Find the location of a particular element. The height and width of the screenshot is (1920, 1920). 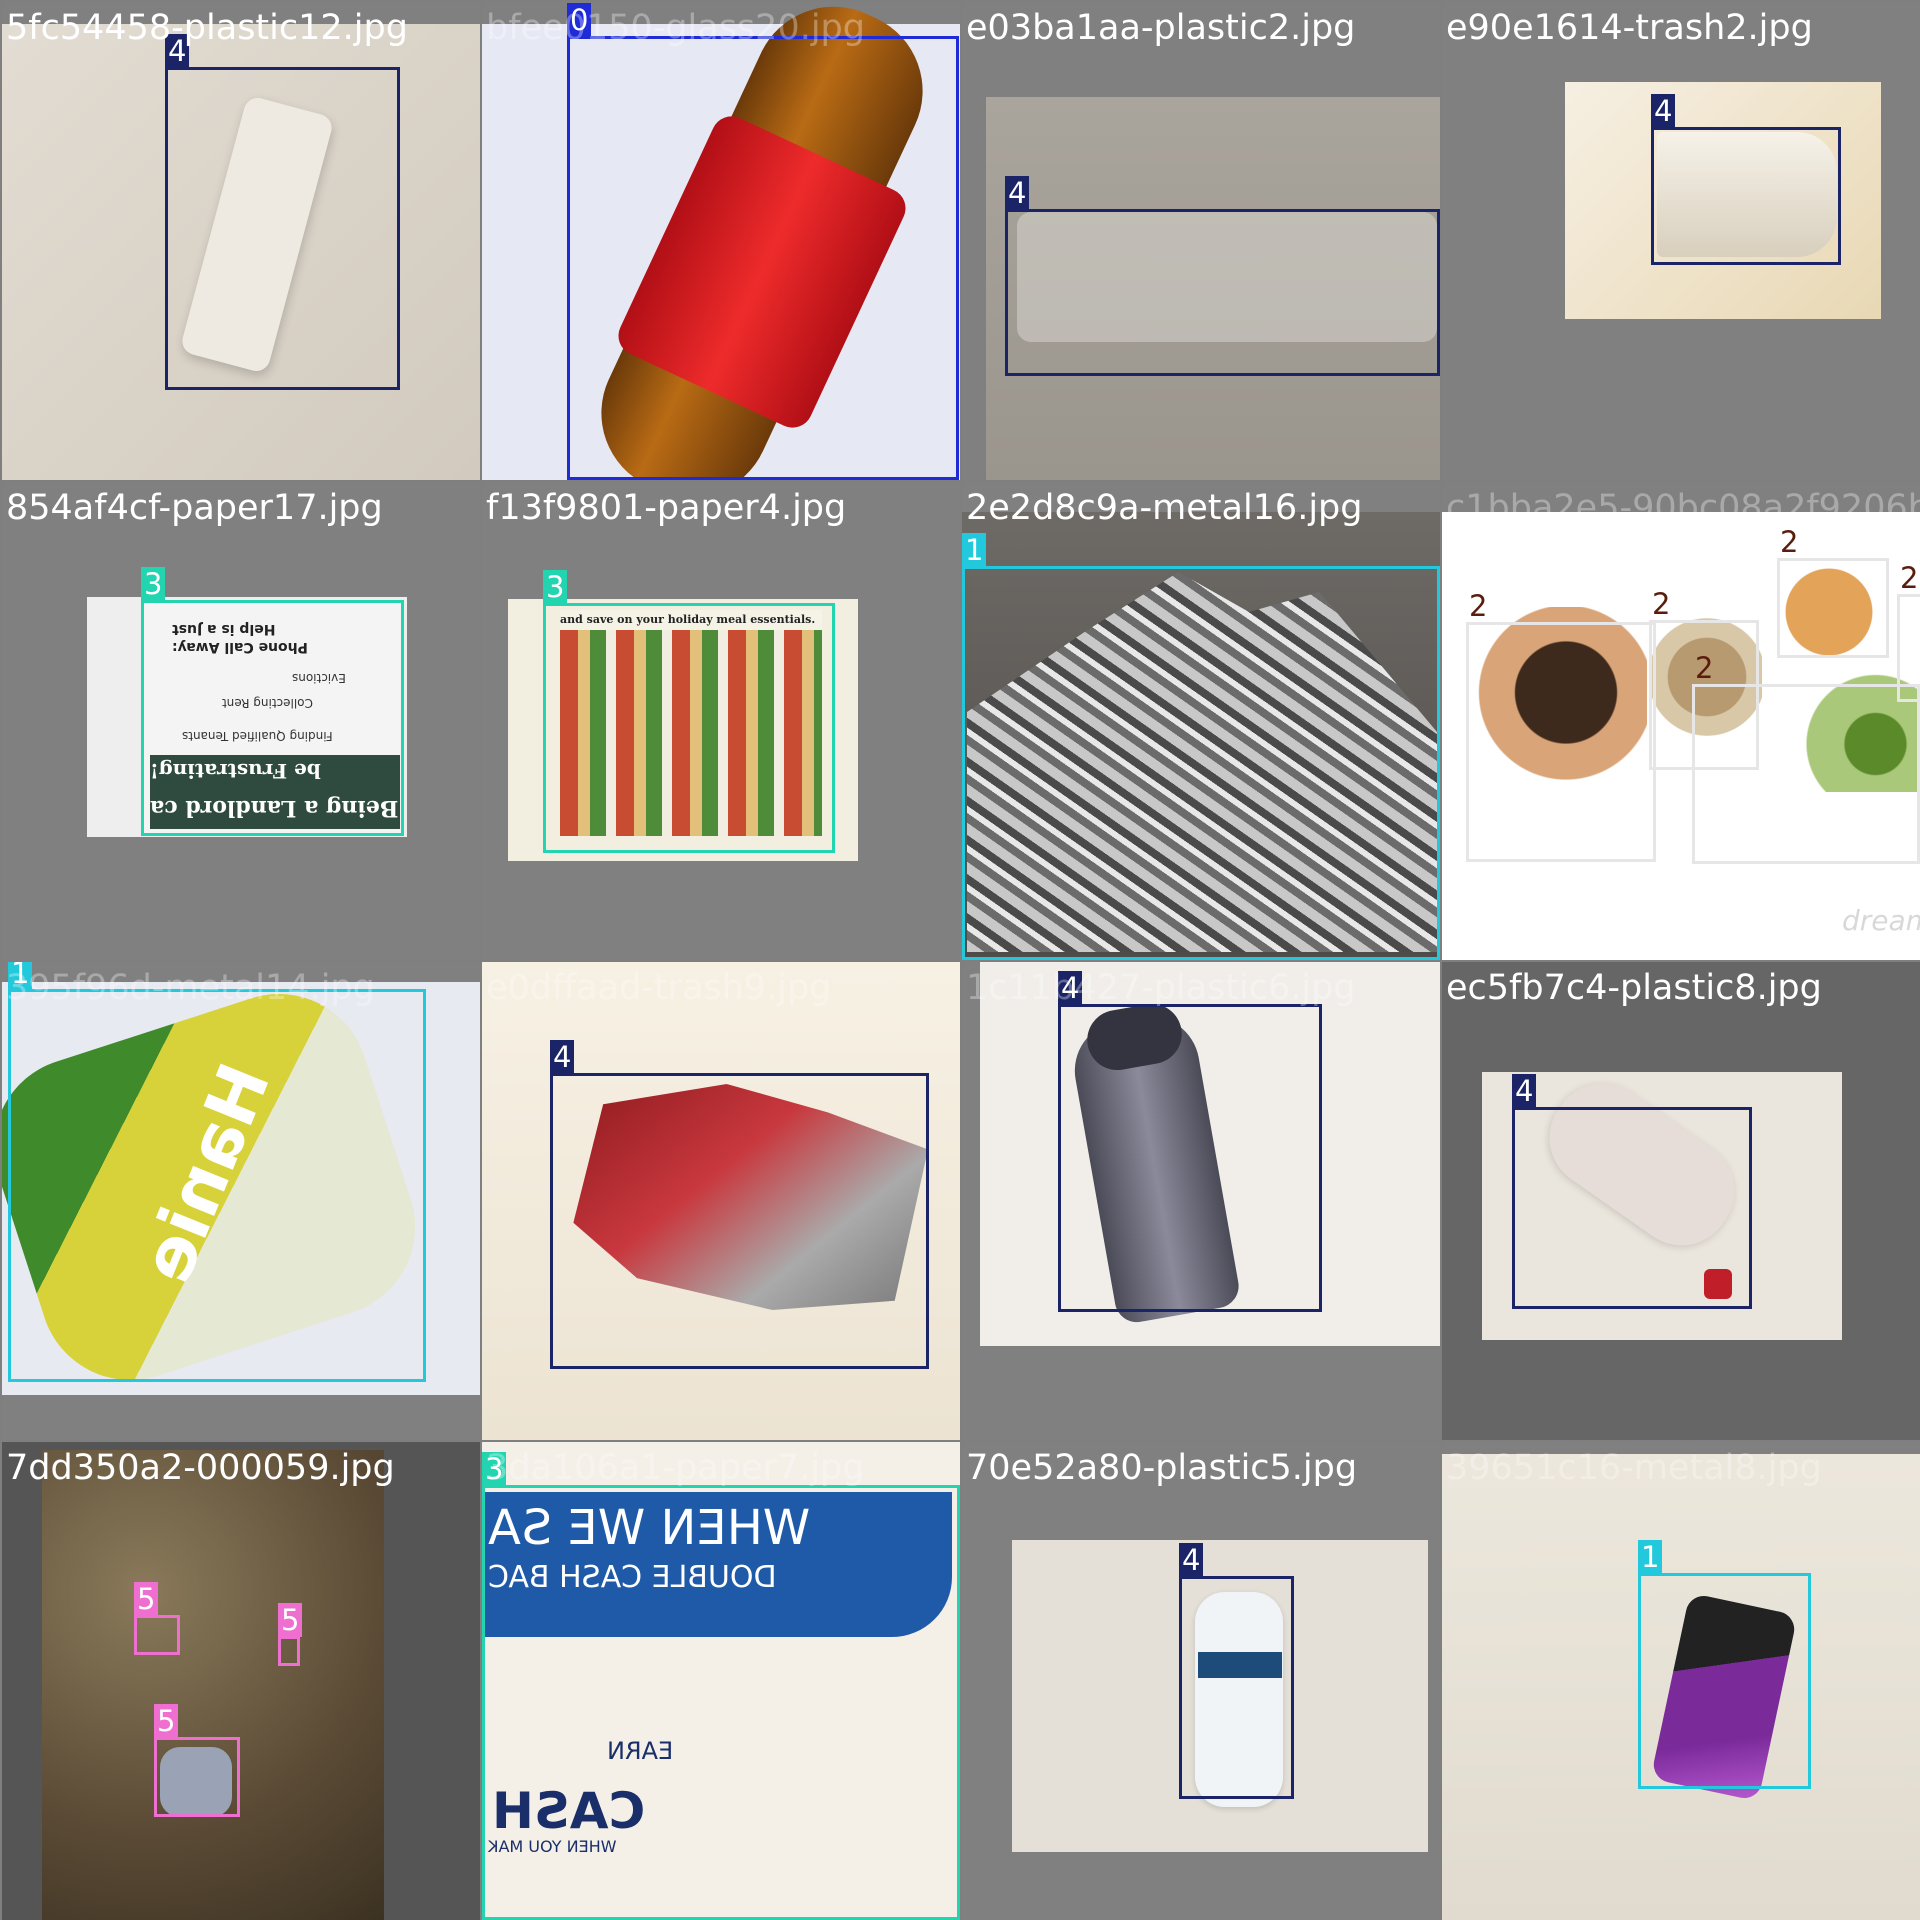

photo is located at coordinates (213, 1685).